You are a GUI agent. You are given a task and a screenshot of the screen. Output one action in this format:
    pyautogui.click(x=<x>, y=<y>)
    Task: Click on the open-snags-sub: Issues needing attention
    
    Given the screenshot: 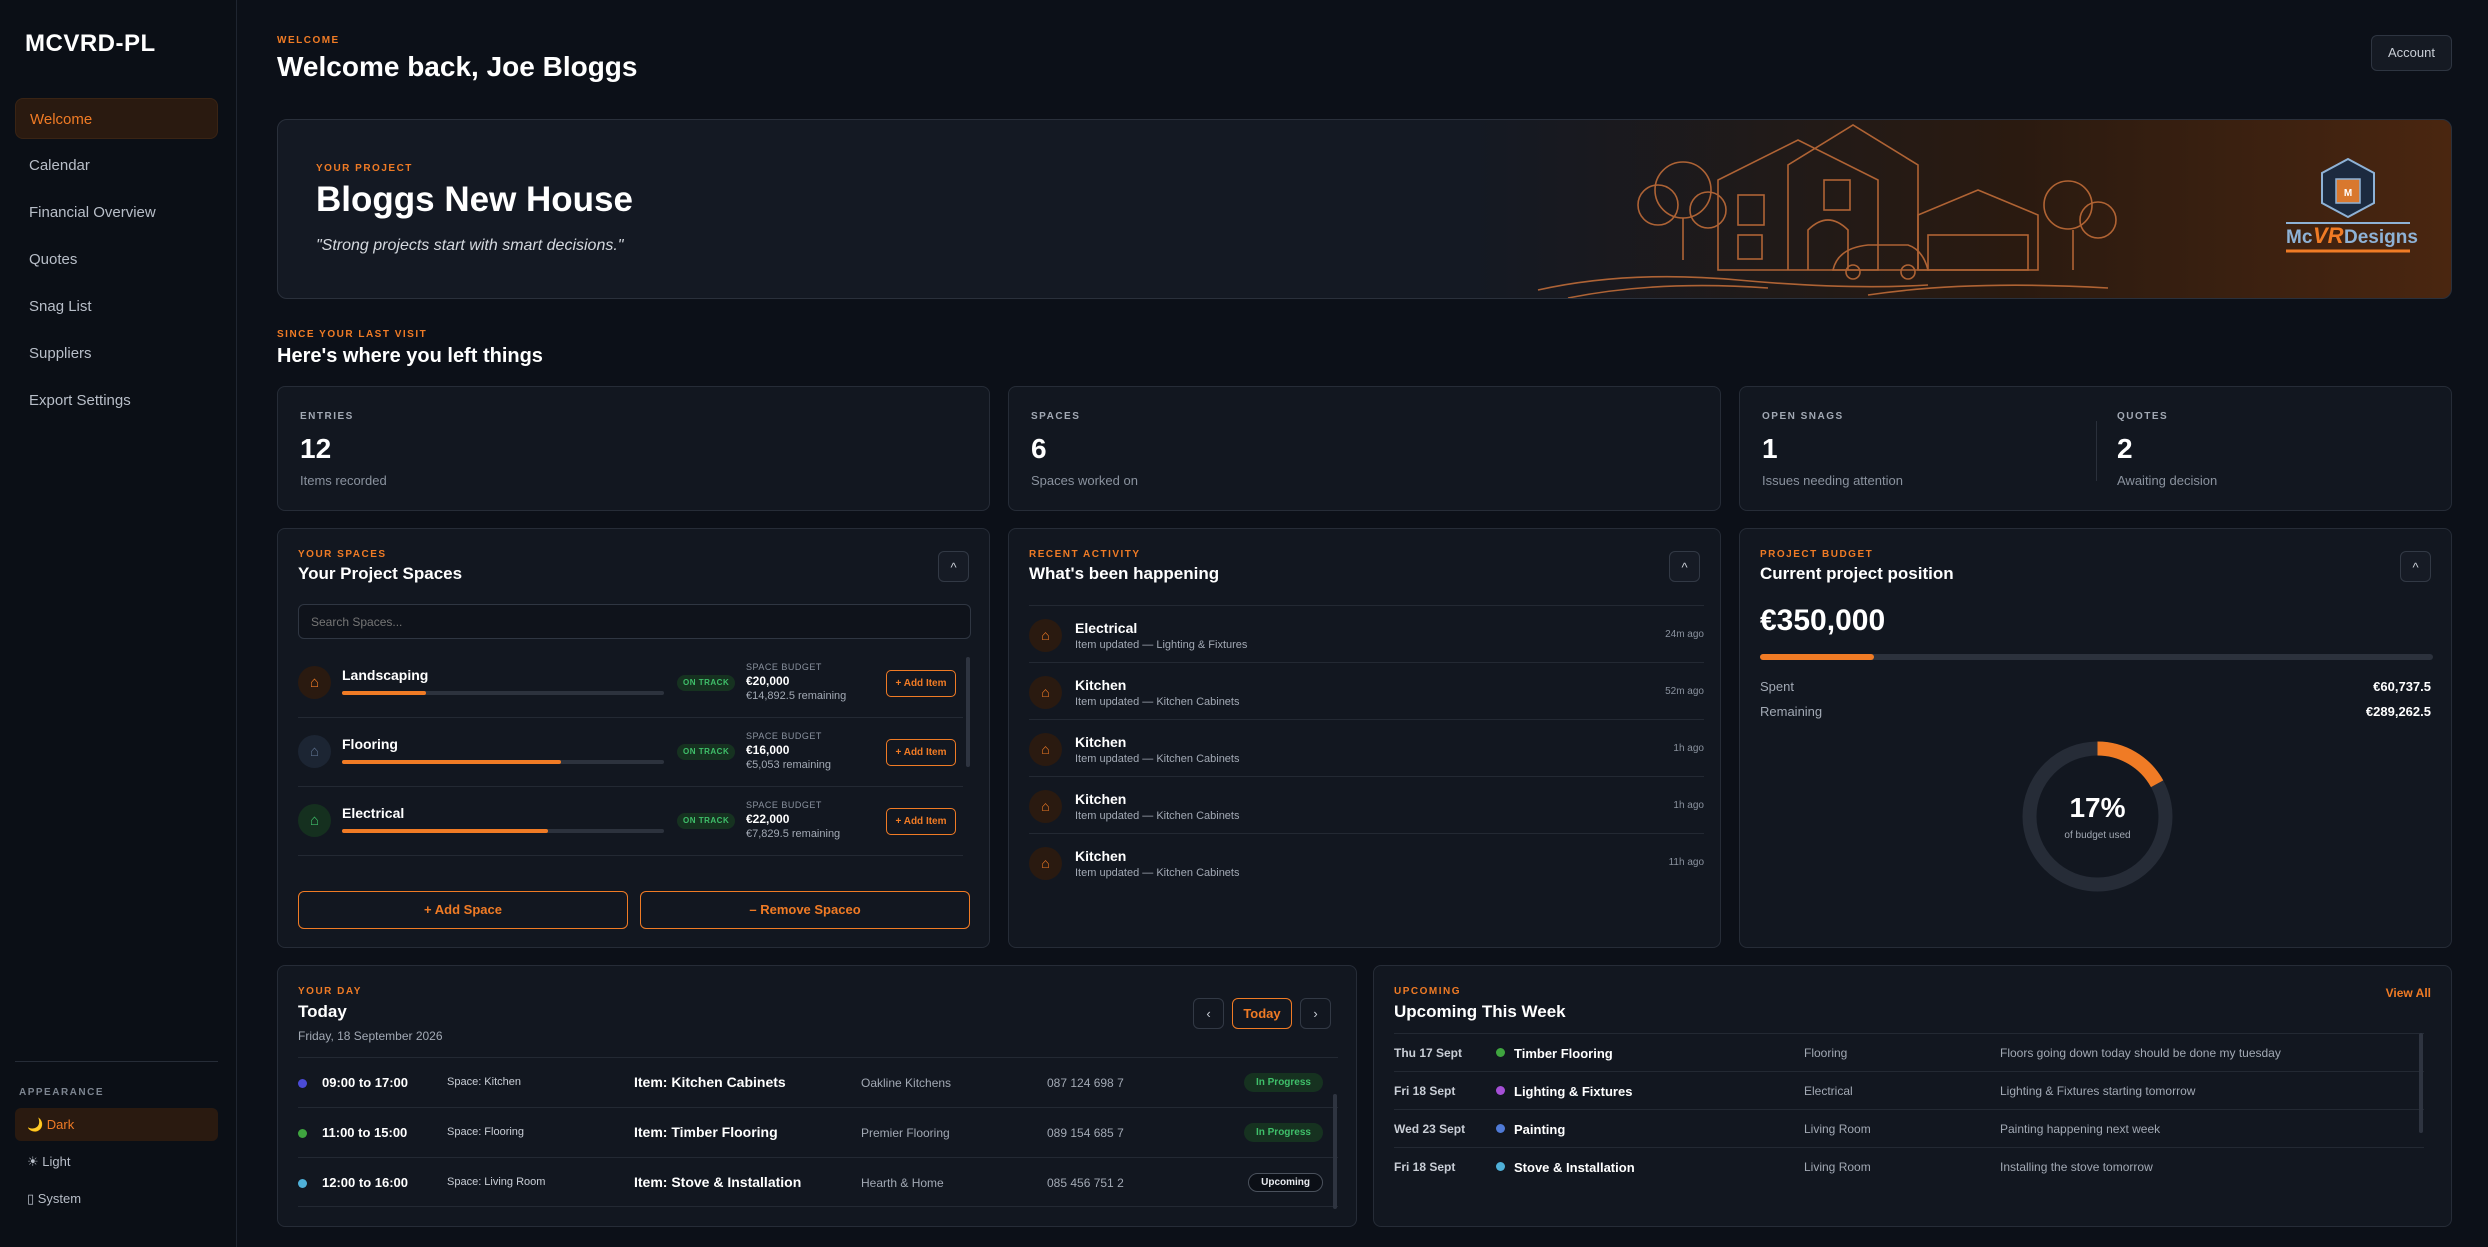 What is the action you would take?
    pyautogui.click(x=1832, y=480)
    